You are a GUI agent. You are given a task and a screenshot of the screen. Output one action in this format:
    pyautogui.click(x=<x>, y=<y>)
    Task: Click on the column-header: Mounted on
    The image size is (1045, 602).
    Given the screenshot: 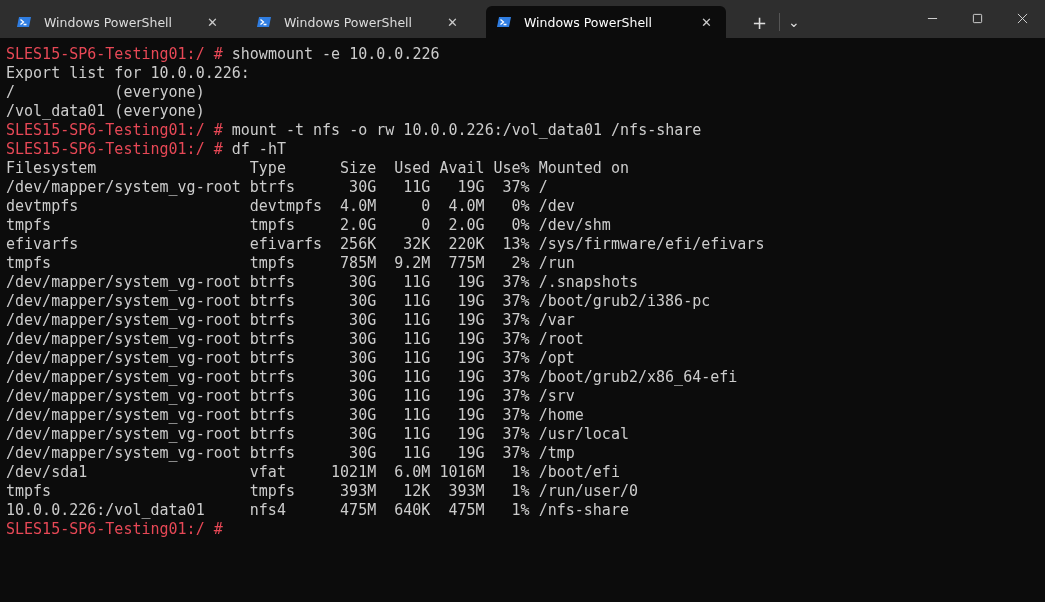 What is the action you would take?
    pyautogui.click(x=584, y=168)
    